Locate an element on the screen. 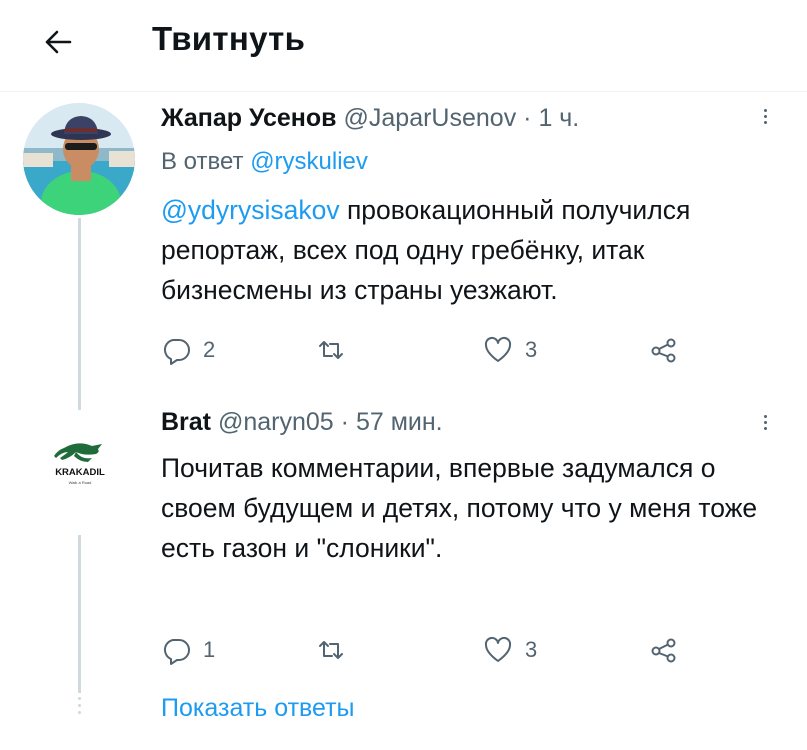  user-handle: @JaparUsenov is located at coordinates (430, 118).